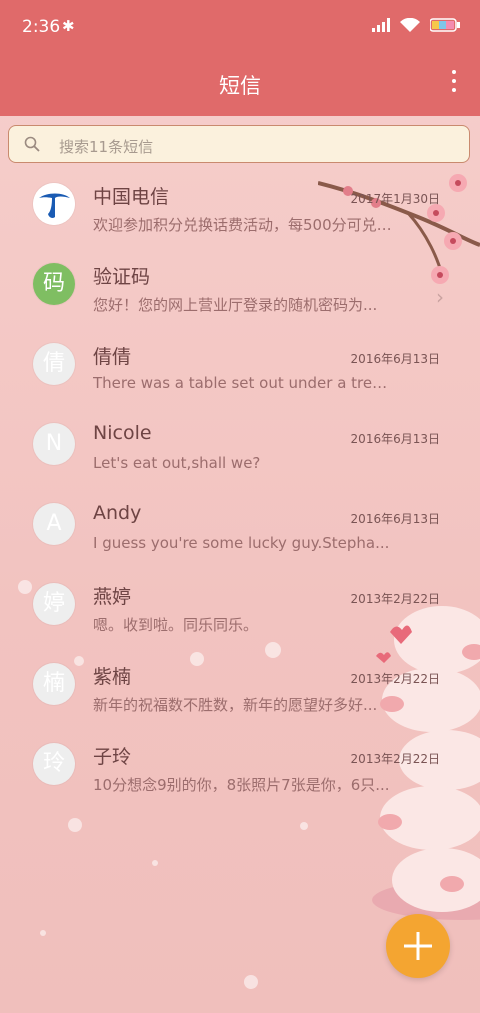 This screenshot has height=1013, width=480. I want to click on status-icons, so click(416, 25).